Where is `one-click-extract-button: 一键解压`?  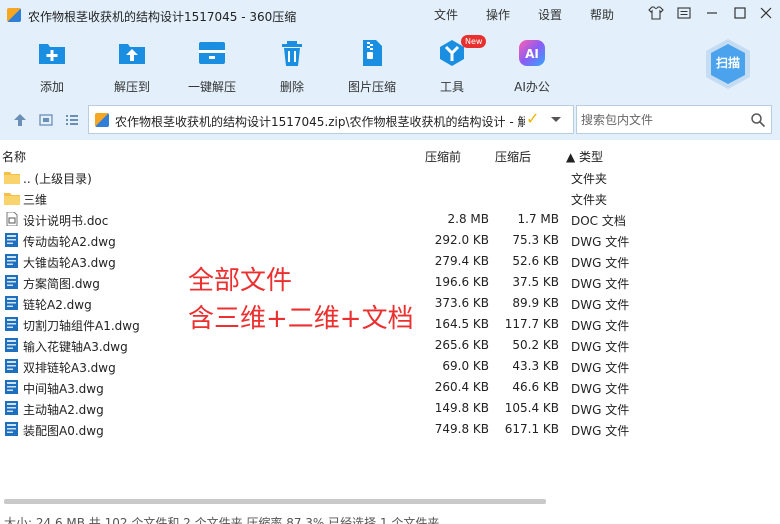 one-click-extract-button: 一键解压 is located at coordinates (212, 66).